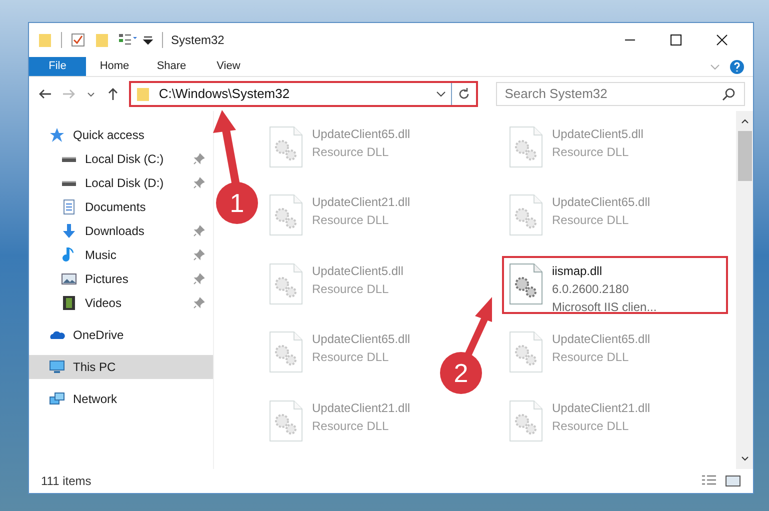 This screenshot has height=511, width=769. I want to click on sidebar-item: Downloads, so click(121, 231).